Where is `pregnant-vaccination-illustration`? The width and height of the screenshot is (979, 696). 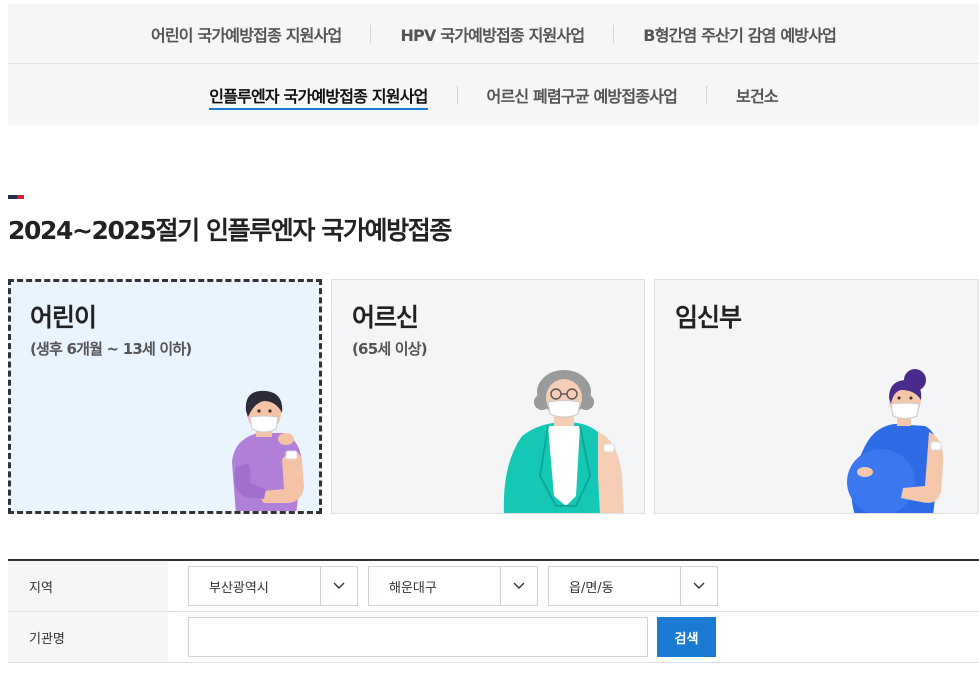 pregnant-vaccination-illustration is located at coordinates (895, 441).